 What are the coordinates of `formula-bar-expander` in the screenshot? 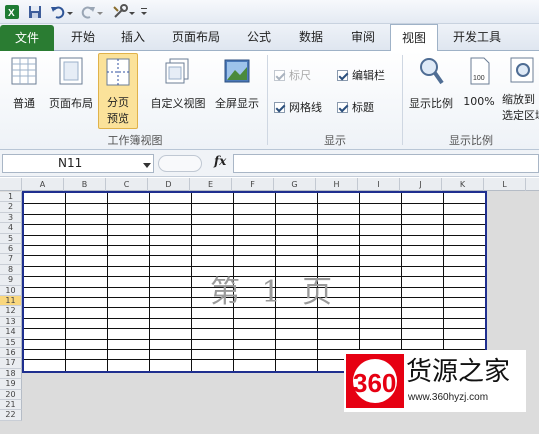 It's located at (180, 163).